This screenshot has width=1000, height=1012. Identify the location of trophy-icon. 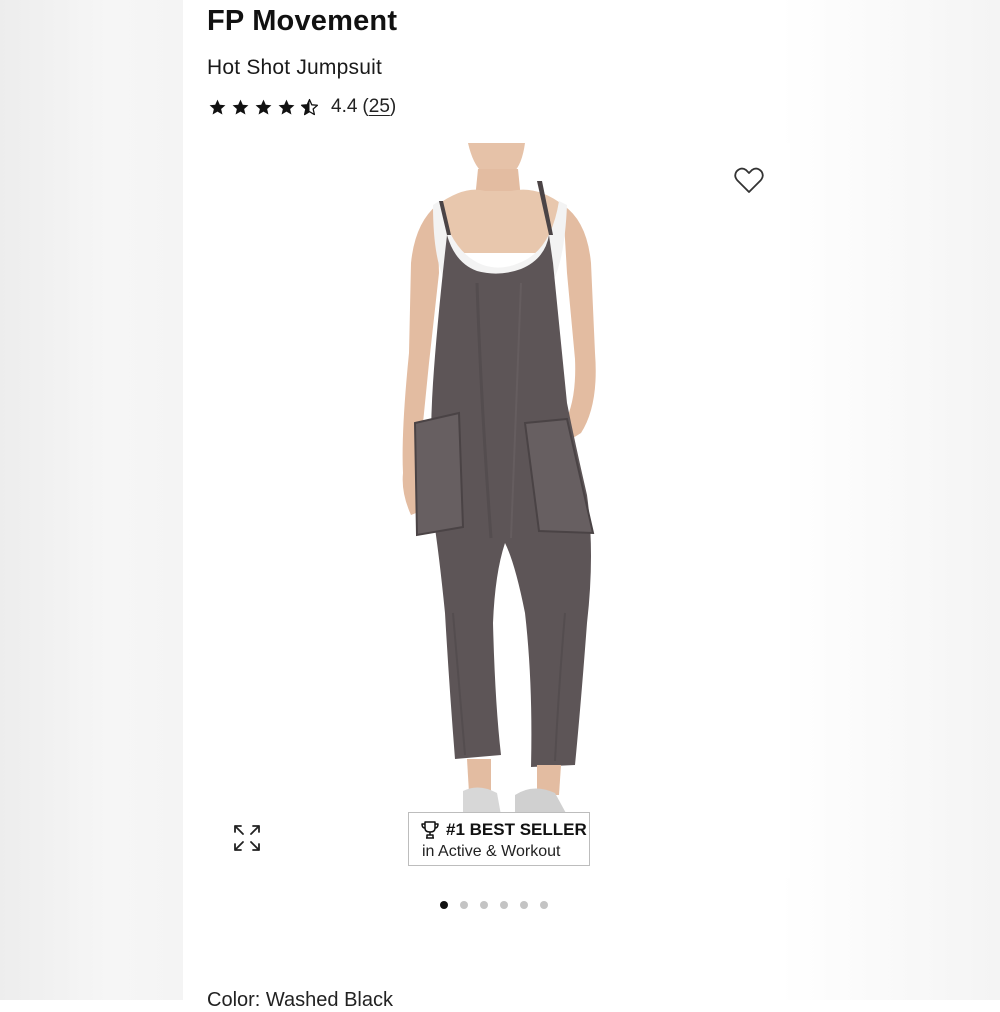
(430, 830).